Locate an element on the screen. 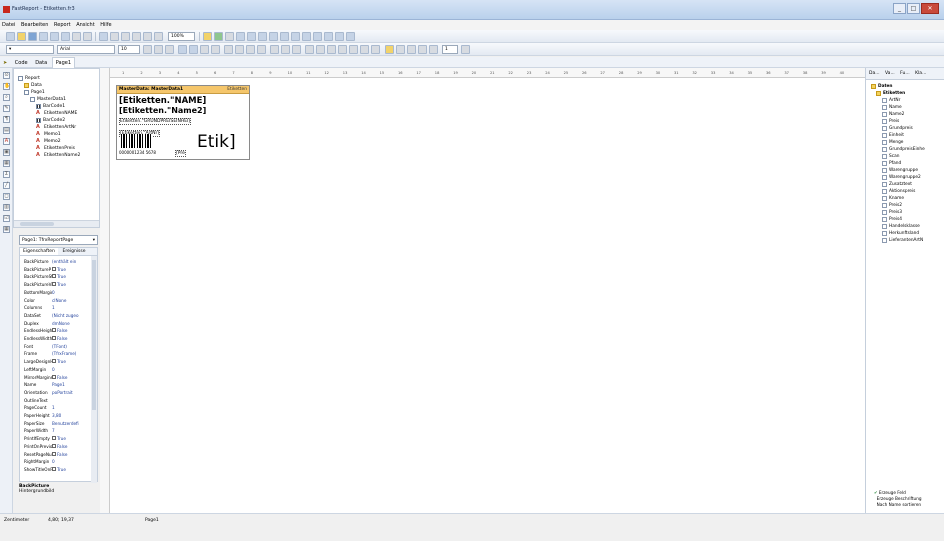 The image size is (944, 541). property-value: dmNone is located at coordinates (72, 323).